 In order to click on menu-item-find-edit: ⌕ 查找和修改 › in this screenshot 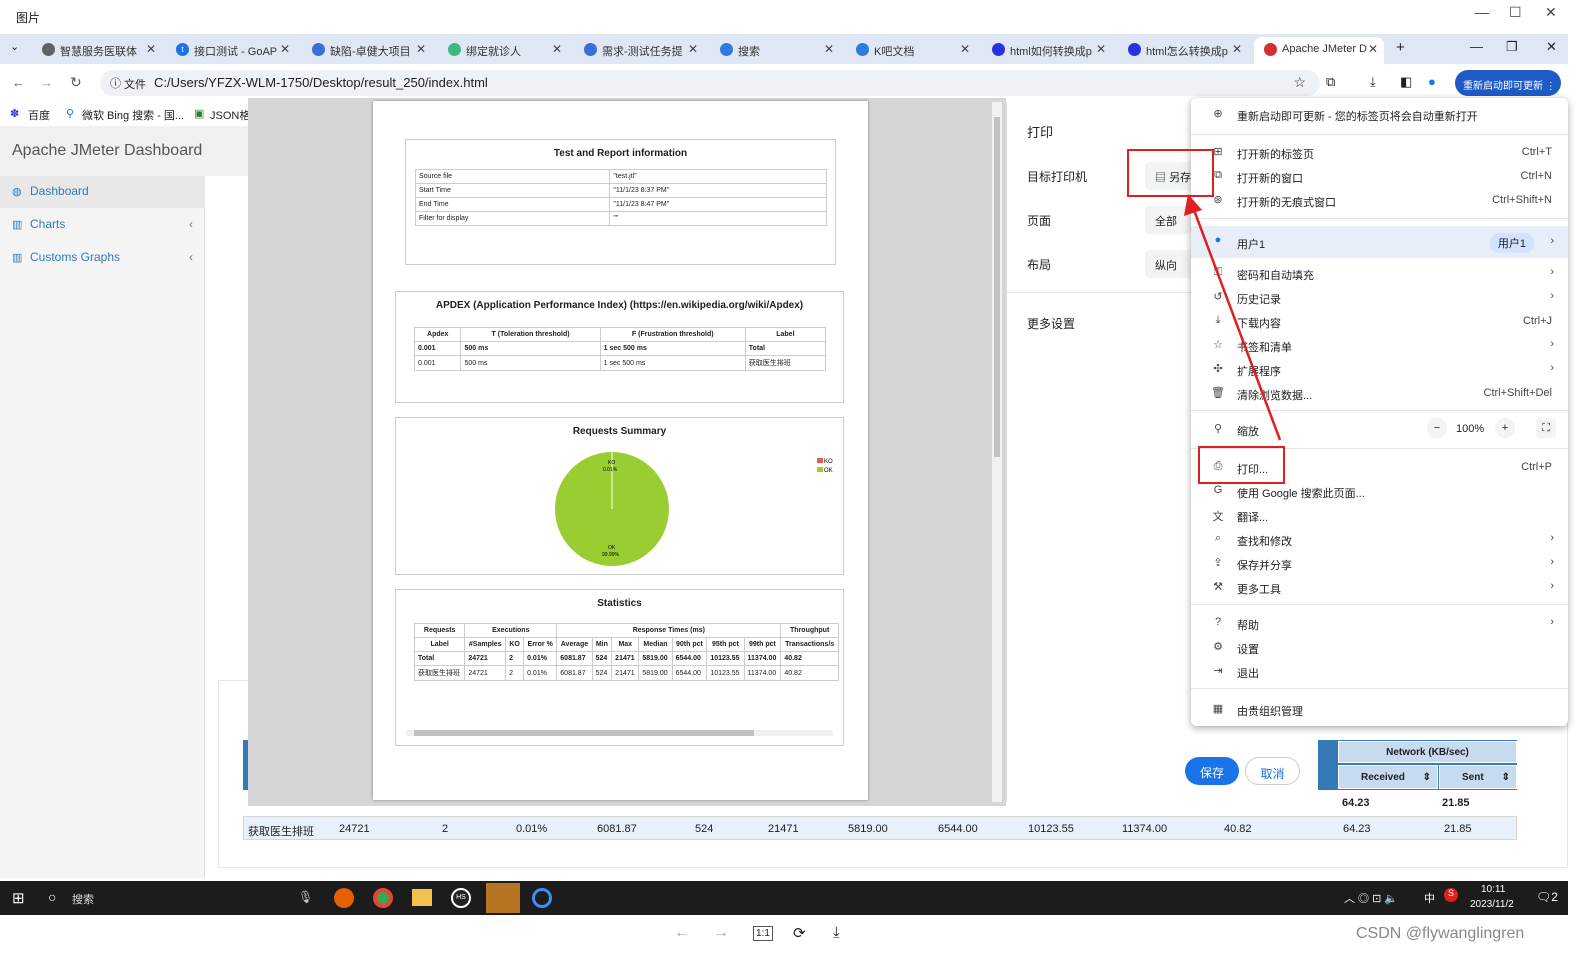, I will do `click(1379, 540)`.